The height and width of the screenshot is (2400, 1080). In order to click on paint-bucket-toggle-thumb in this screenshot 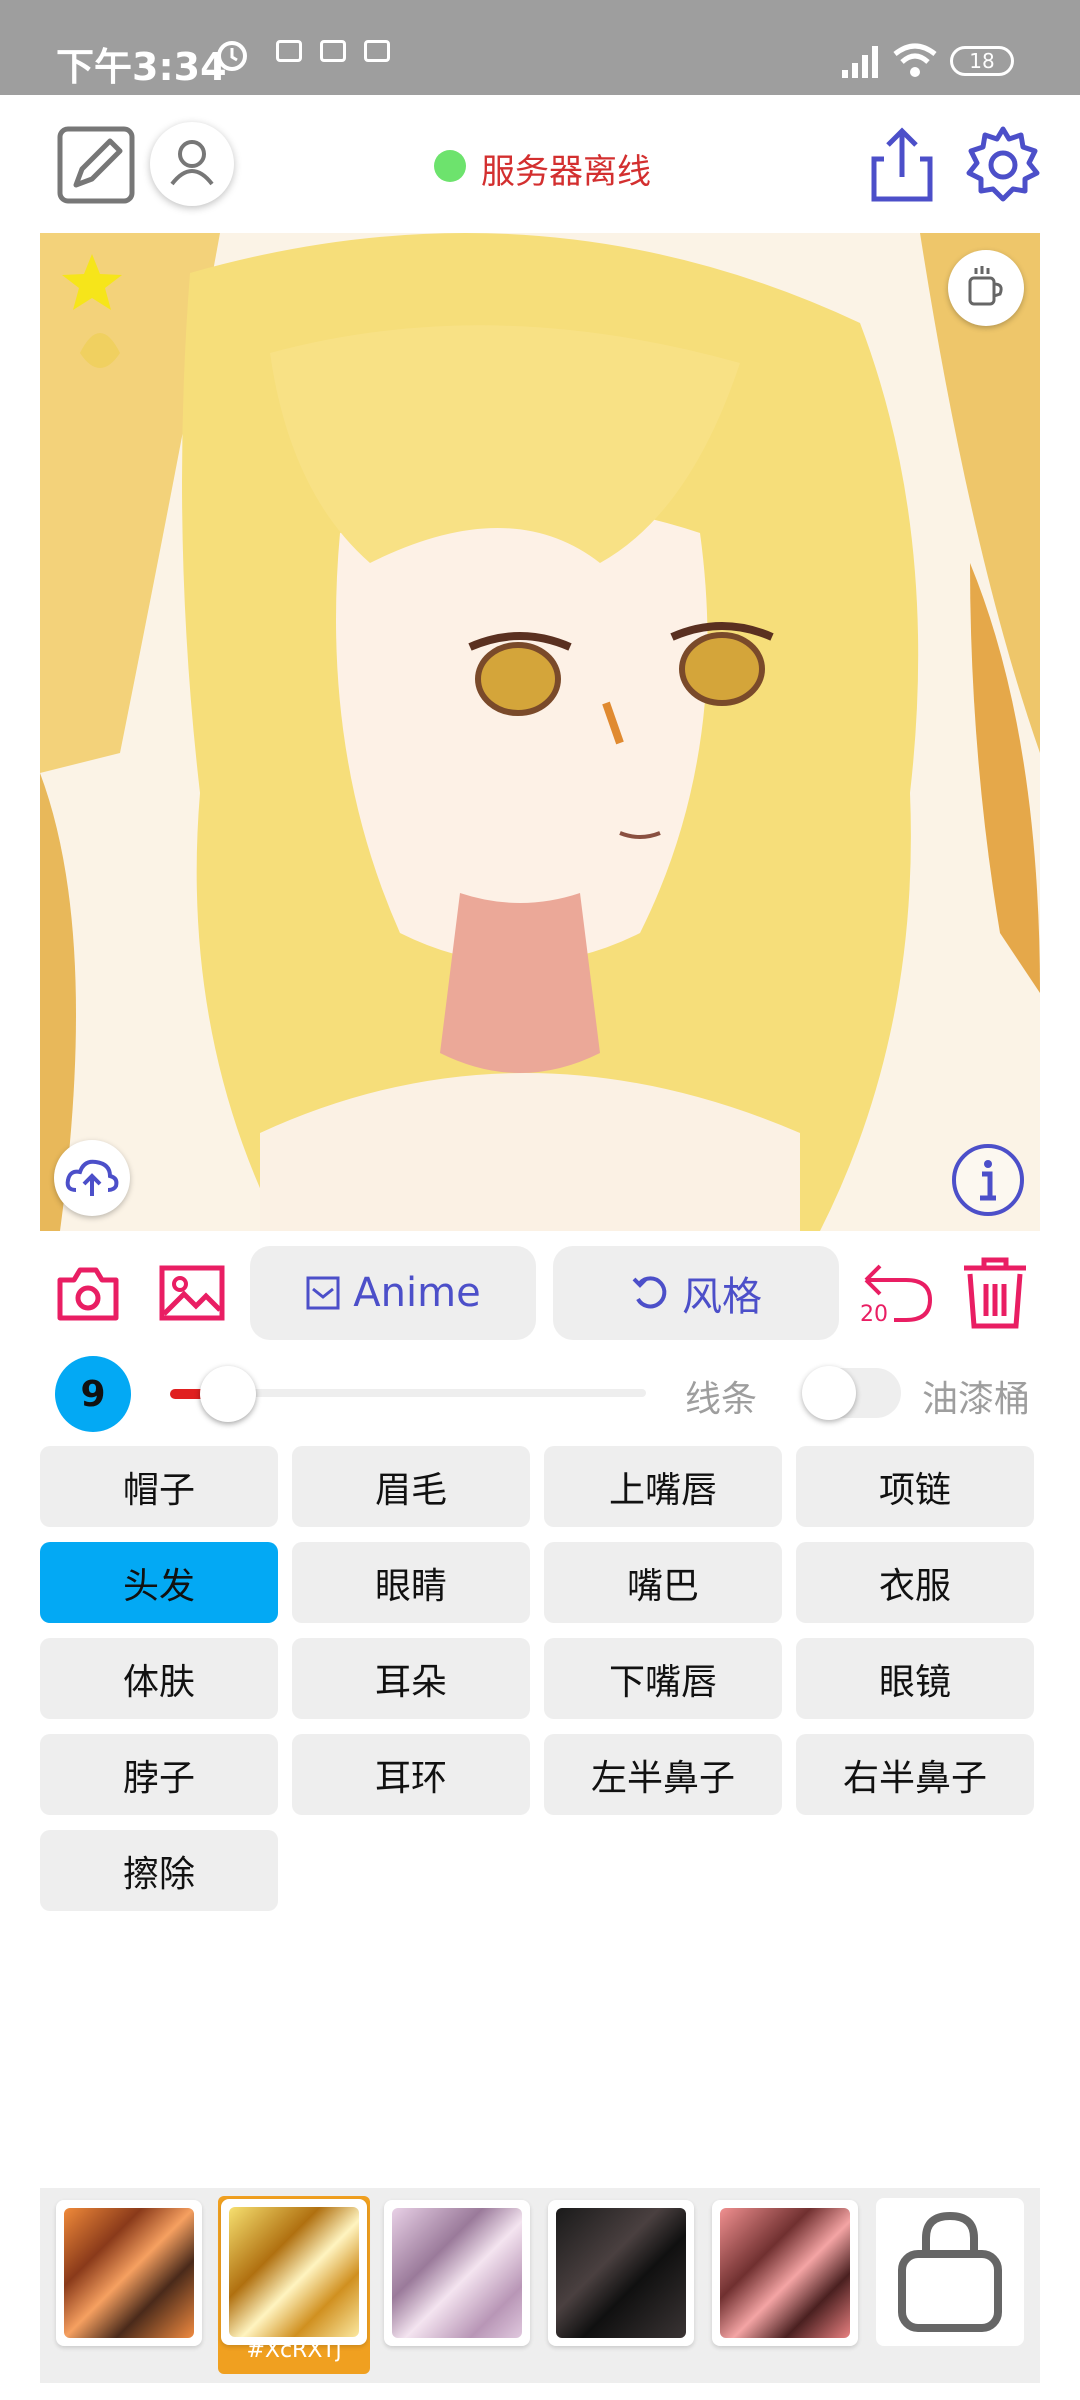, I will do `click(829, 1393)`.